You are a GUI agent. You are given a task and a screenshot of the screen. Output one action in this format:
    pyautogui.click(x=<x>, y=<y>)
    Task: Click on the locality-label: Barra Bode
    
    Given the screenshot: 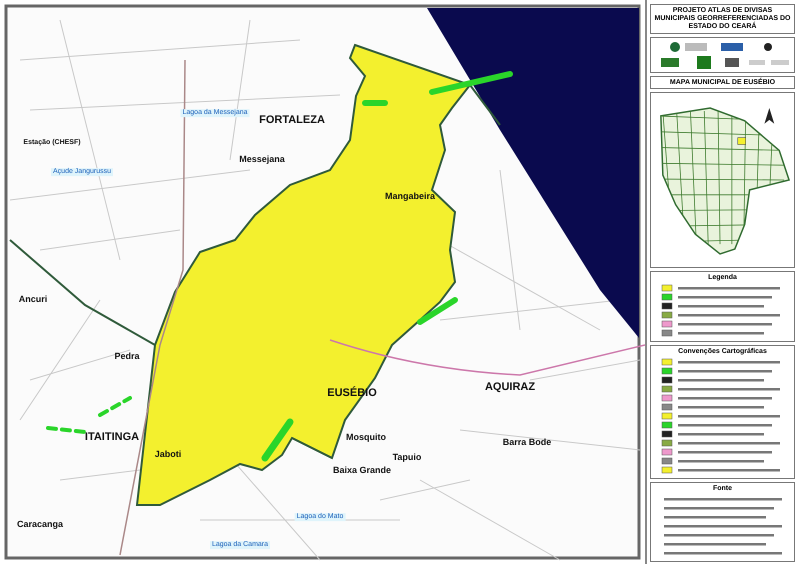 What is the action you would take?
    pyautogui.click(x=527, y=443)
    